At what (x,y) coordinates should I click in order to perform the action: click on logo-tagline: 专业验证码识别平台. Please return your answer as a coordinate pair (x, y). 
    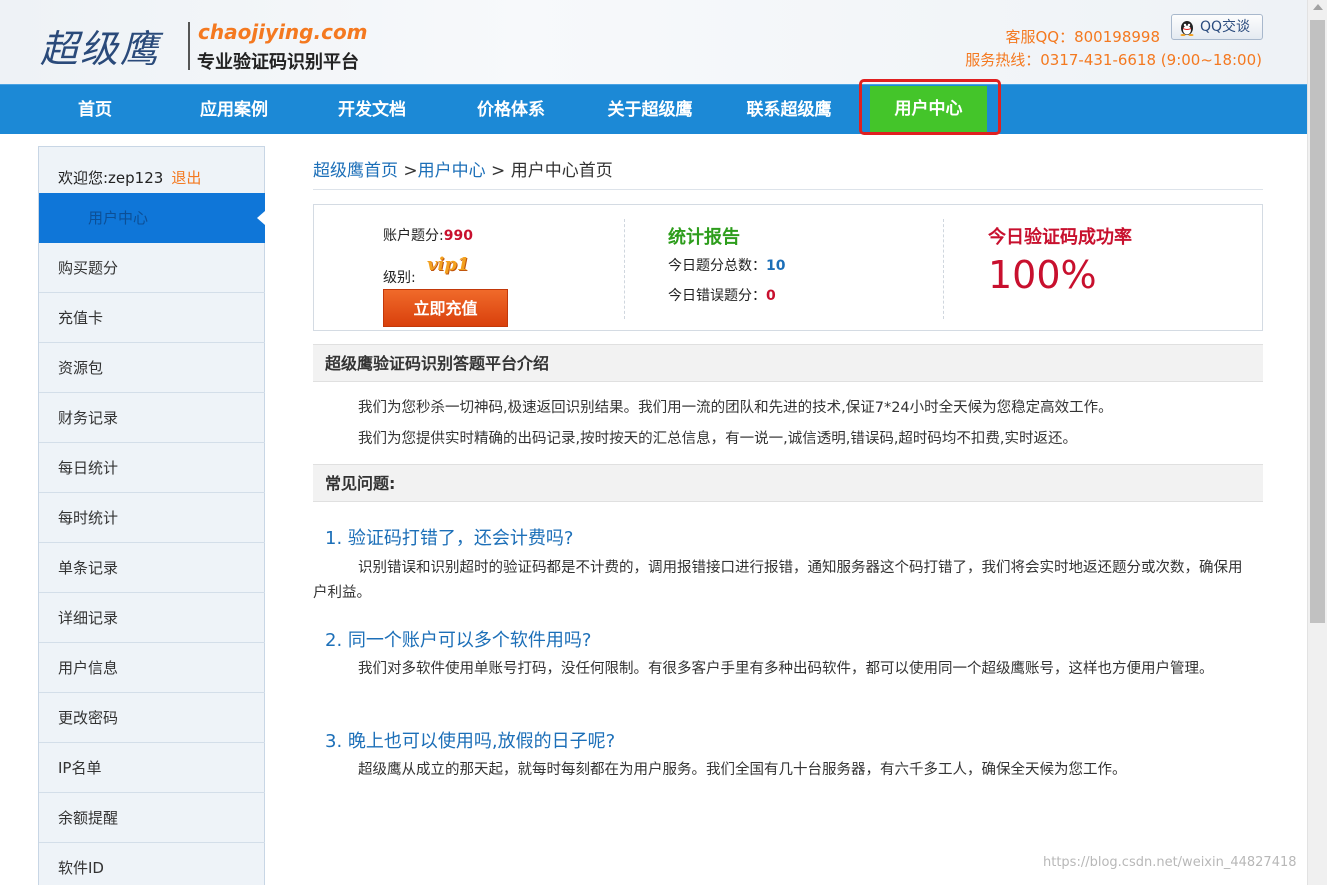
    Looking at the image, I should click on (278, 62).